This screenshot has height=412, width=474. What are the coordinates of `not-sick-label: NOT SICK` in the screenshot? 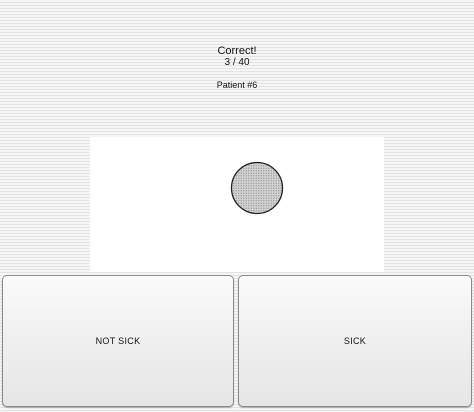 It's located at (118, 341).